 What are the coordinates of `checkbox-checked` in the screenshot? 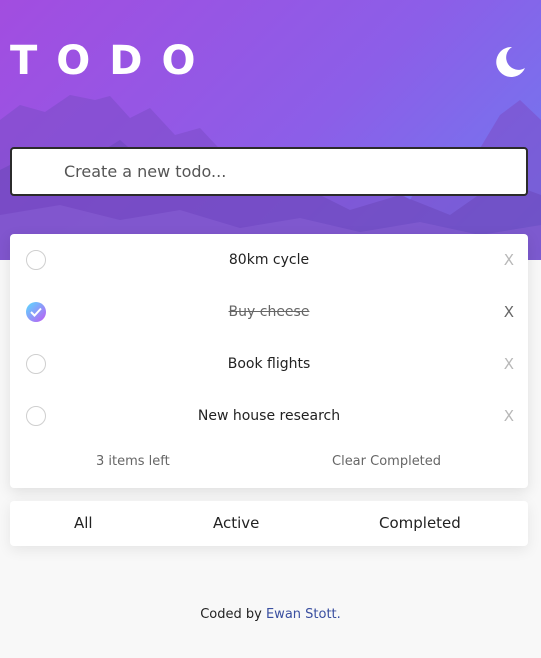 It's located at (36, 312).